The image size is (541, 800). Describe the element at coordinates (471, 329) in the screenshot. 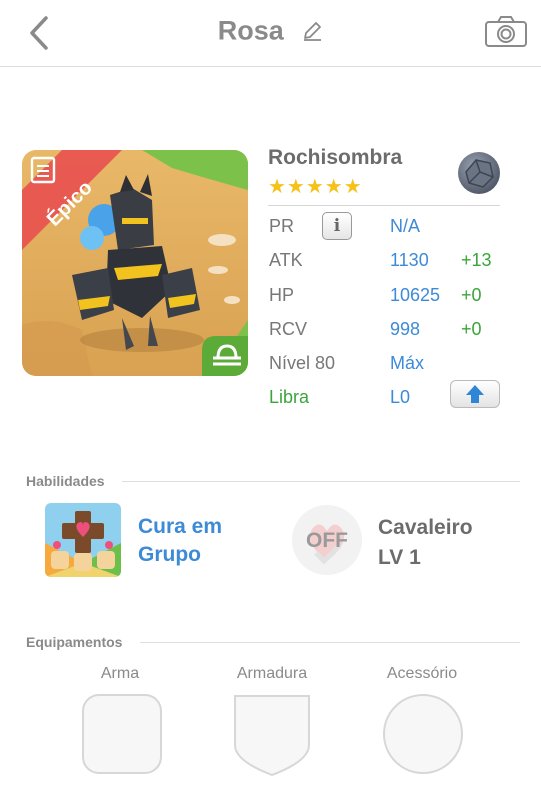

I see `rcv-bonus: +0` at that location.